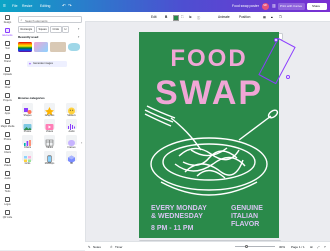 This screenshot has height=251, width=330. What do you see at coordinates (65, 29) in the screenshot?
I see `filter-chip-h: H` at bounding box center [65, 29].